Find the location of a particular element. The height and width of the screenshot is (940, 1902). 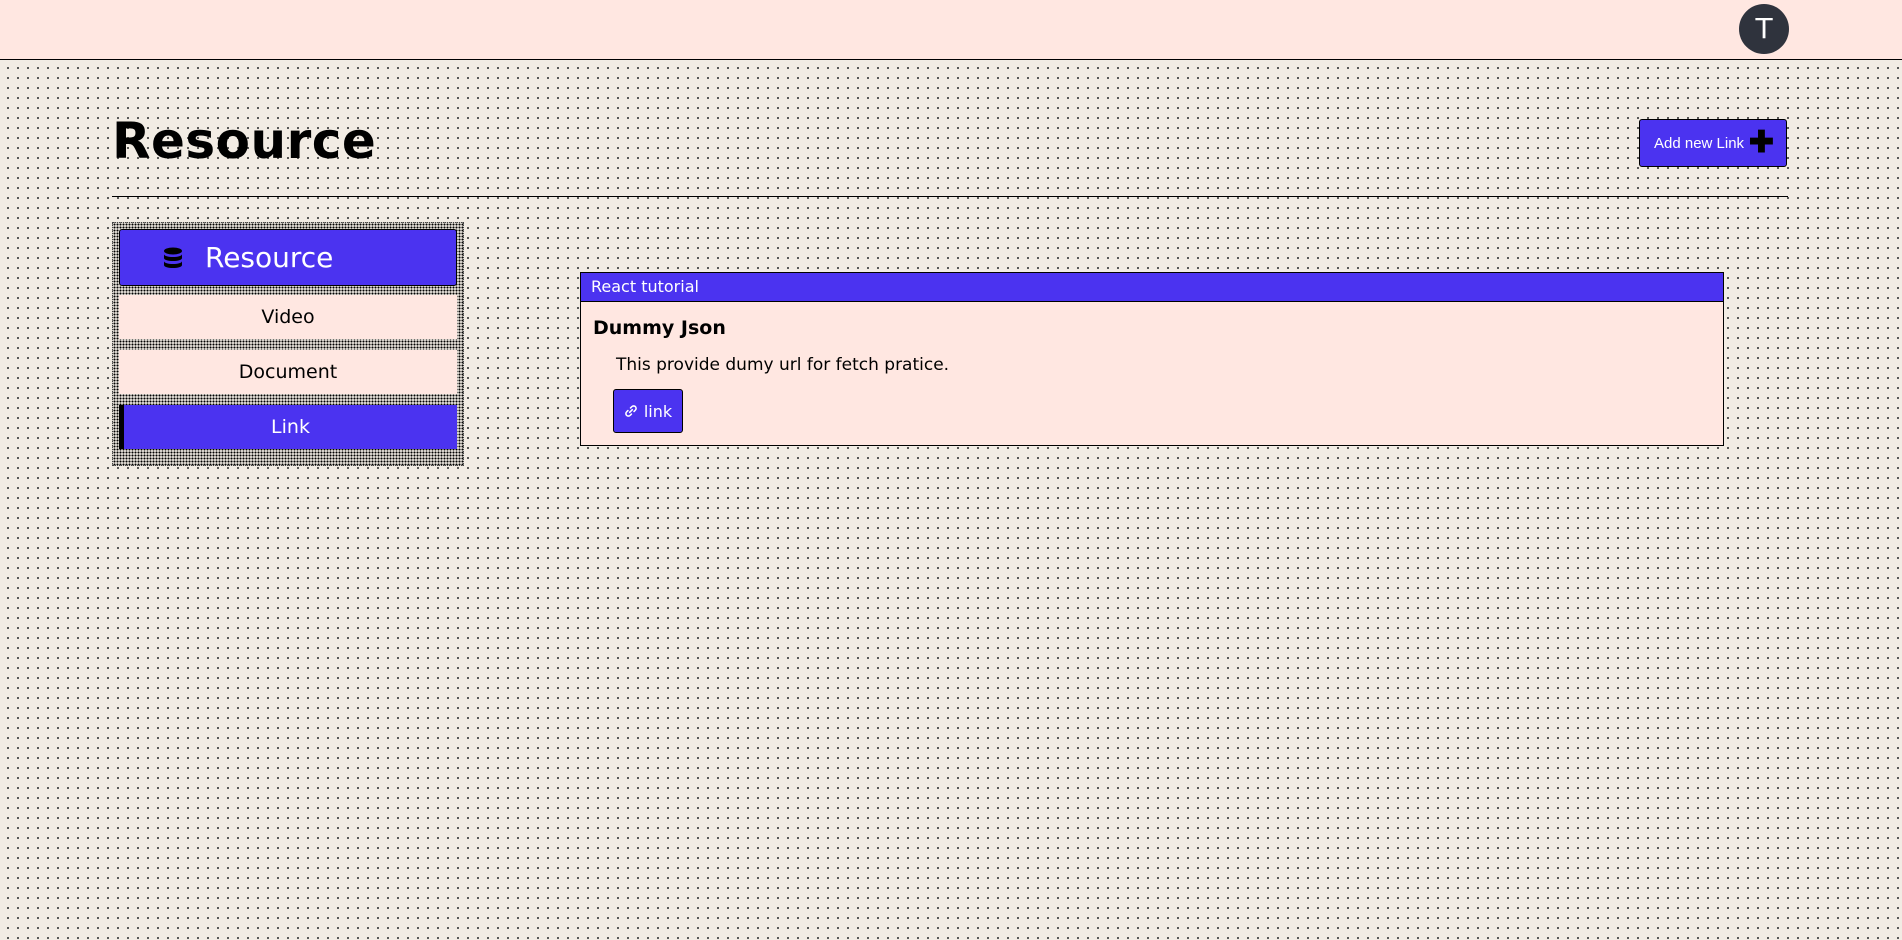

plus-icon: ✚ is located at coordinates (1761, 142).